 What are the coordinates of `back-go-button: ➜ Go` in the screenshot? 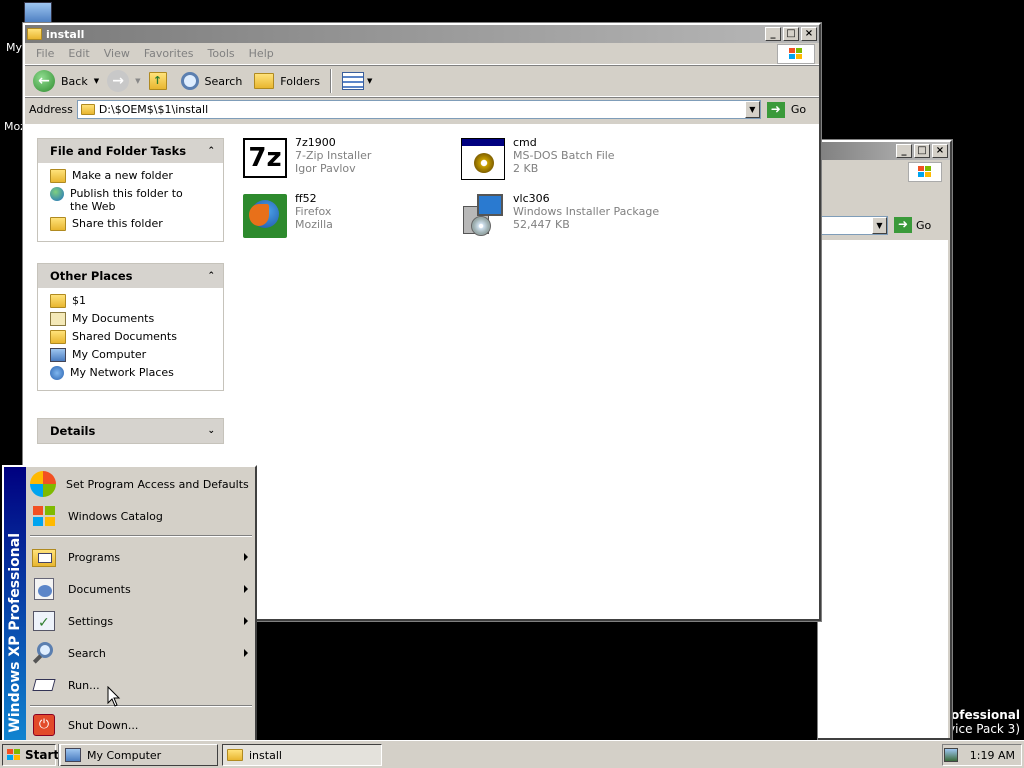 It's located at (912, 225).